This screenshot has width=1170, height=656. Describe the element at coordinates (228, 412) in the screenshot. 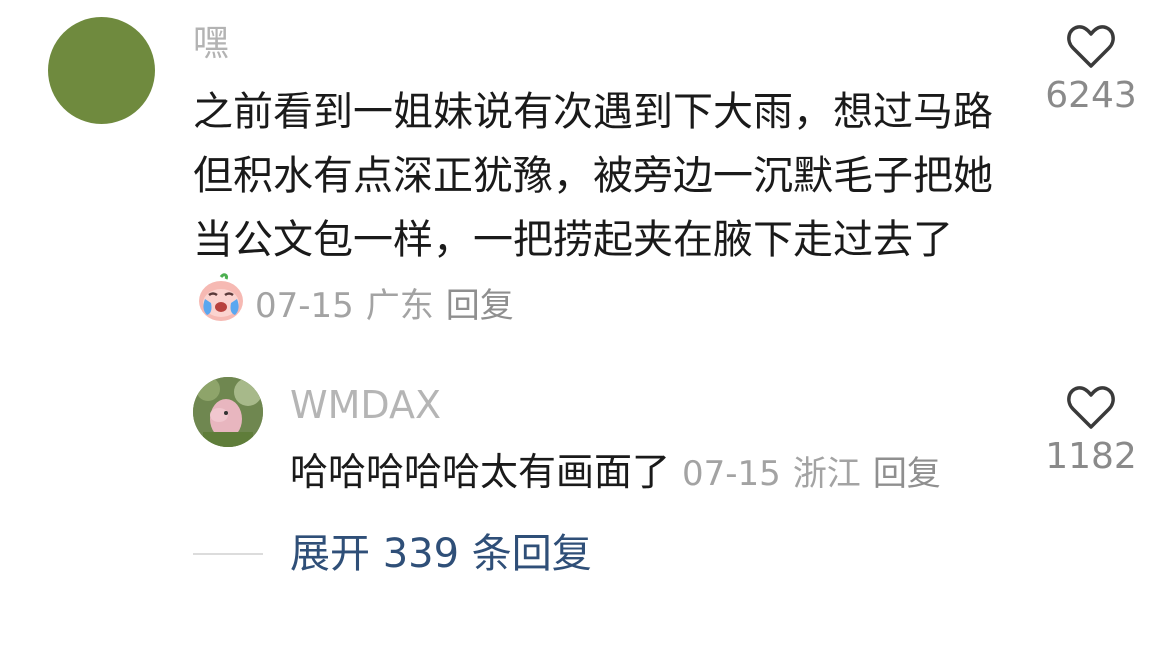

I see `reply-avatar` at that location.